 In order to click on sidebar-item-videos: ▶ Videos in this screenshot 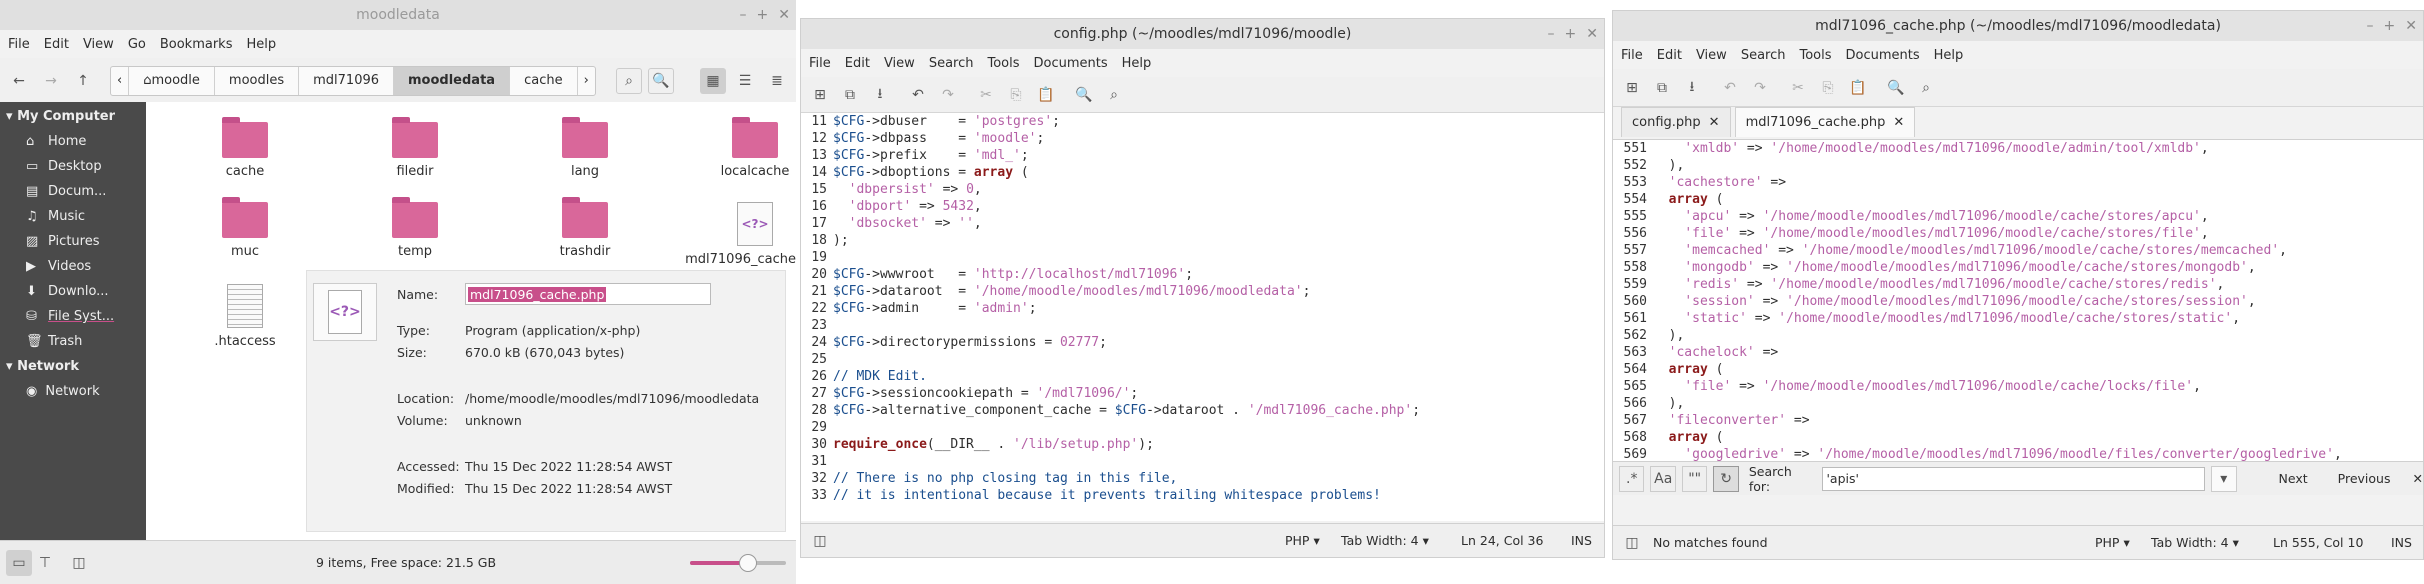, I will do `click(73, 266)`.